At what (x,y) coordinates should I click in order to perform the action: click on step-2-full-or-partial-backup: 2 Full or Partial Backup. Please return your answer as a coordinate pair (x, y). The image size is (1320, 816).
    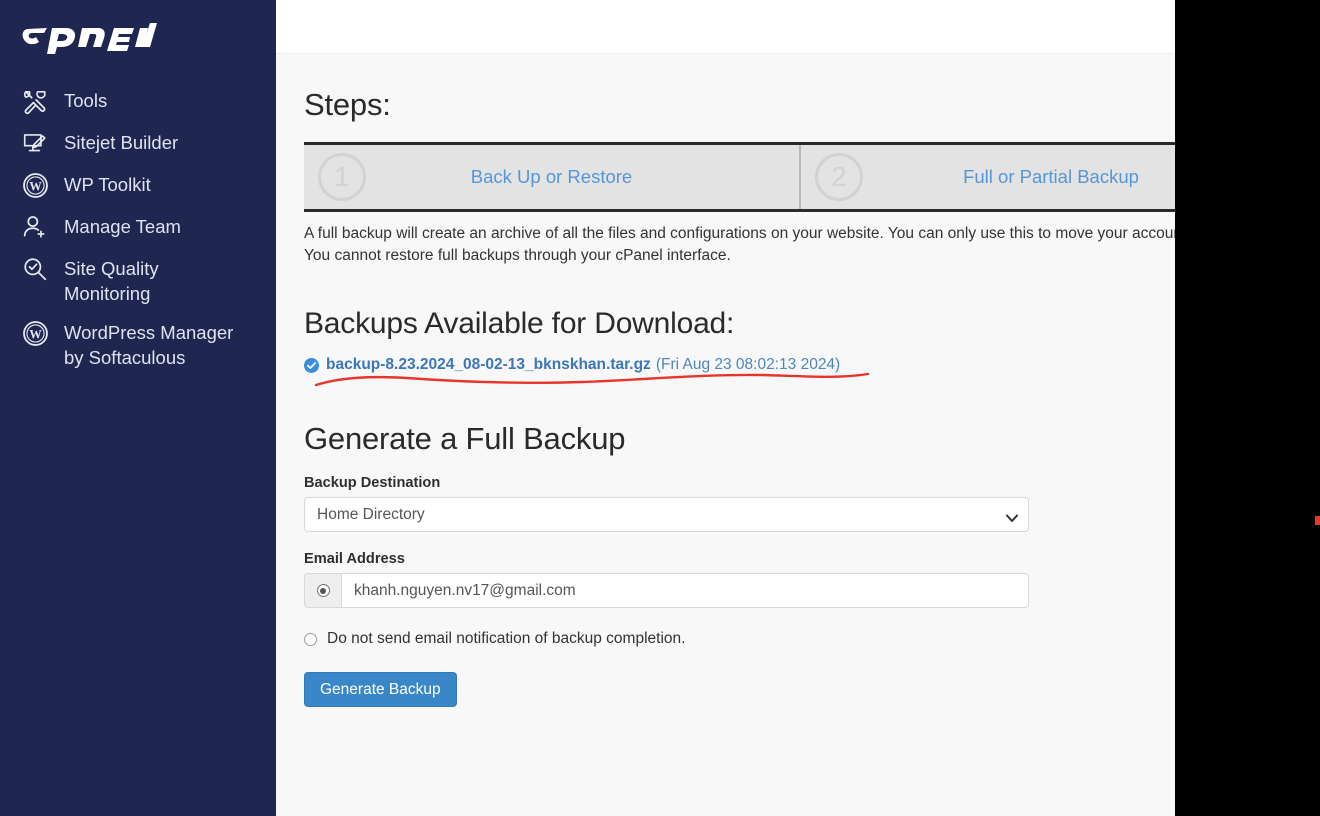
    Looking at the image, I should click on (988, 177).